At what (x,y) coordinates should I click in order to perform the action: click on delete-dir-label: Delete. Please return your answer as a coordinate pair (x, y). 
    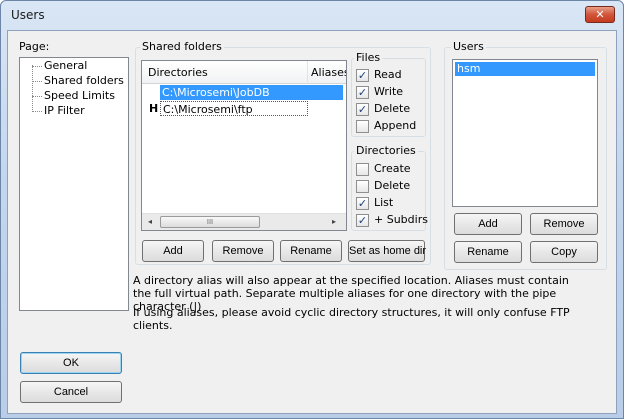
    Looking at the image, I should click on (392, 185).